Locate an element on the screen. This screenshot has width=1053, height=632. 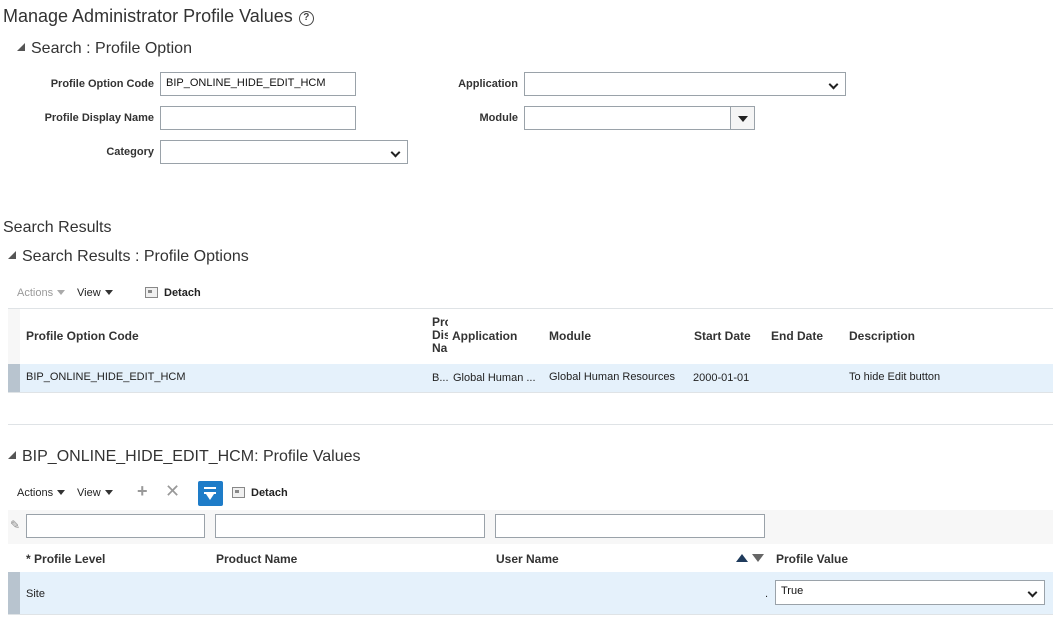
delete-row-icon: ✕ is located at coordinates (172, 491).